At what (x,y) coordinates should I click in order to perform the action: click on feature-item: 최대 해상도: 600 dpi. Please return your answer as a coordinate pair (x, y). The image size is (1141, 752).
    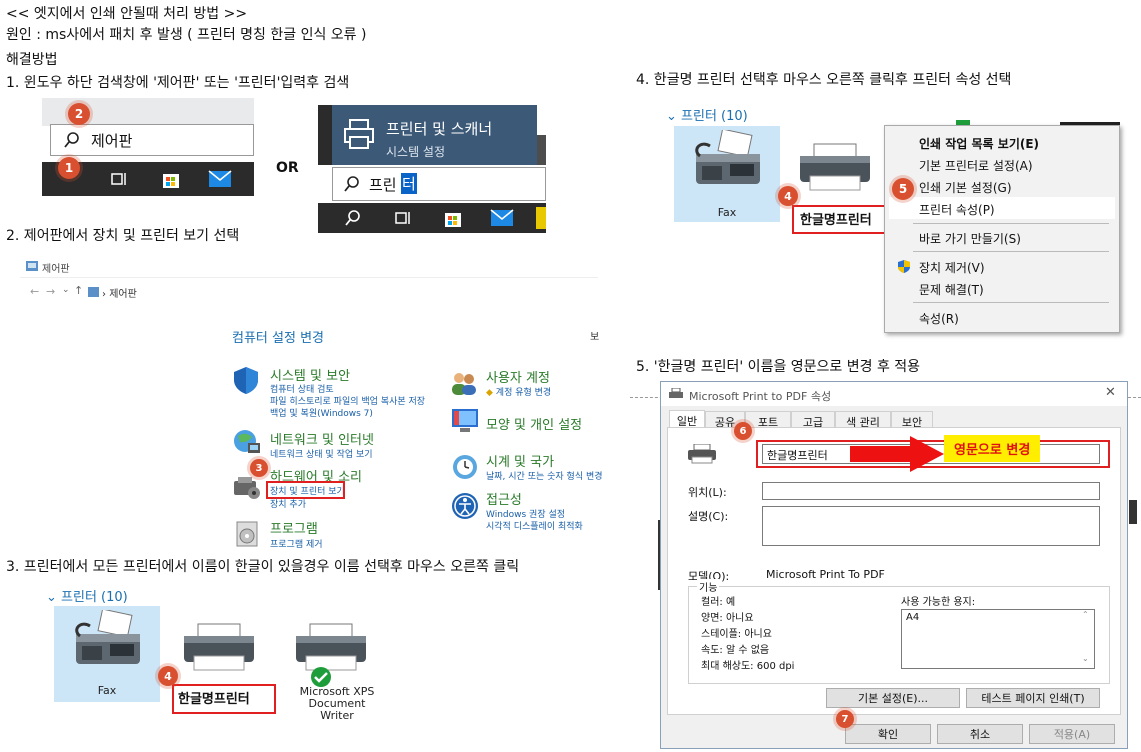
    Looking at the image, I should click on (748, 666).